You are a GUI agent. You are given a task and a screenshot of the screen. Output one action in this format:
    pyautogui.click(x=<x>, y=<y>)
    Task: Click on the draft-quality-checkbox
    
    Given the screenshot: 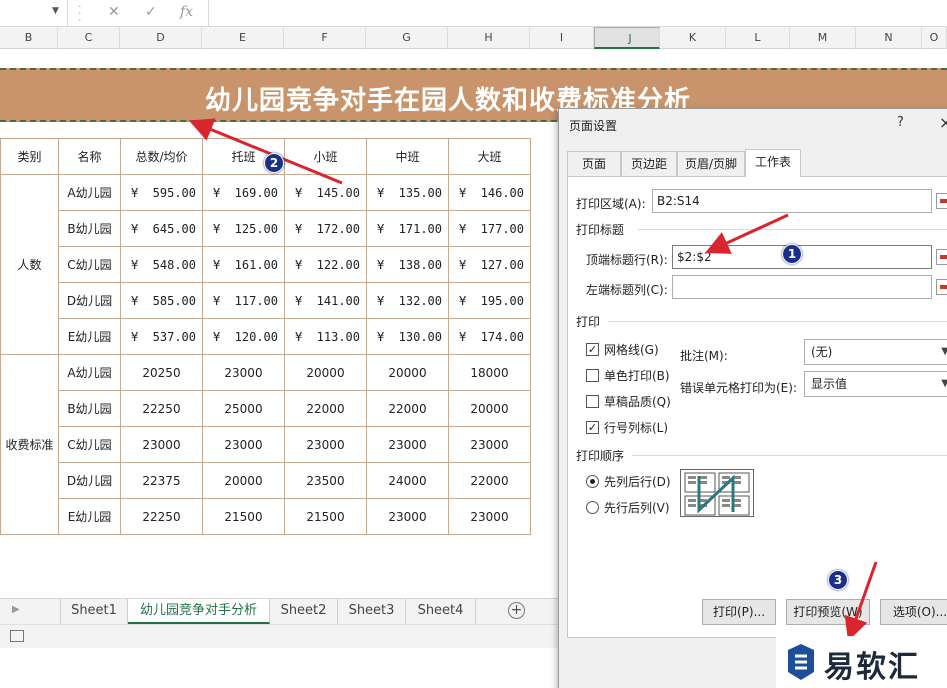 What is the action you would take?
    pyautogui.click(x=592, y=401)
    